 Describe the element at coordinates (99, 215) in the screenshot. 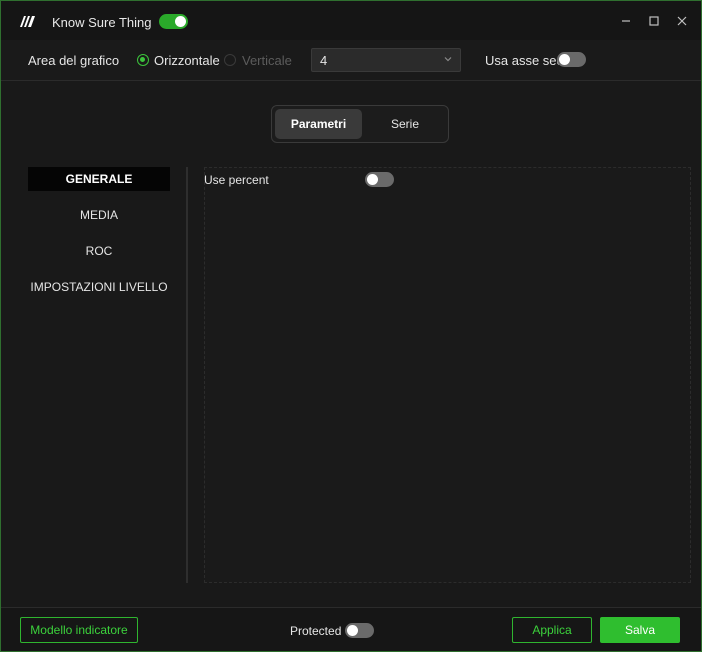

I see `sidebar-item-media: MEDIA` at that location.